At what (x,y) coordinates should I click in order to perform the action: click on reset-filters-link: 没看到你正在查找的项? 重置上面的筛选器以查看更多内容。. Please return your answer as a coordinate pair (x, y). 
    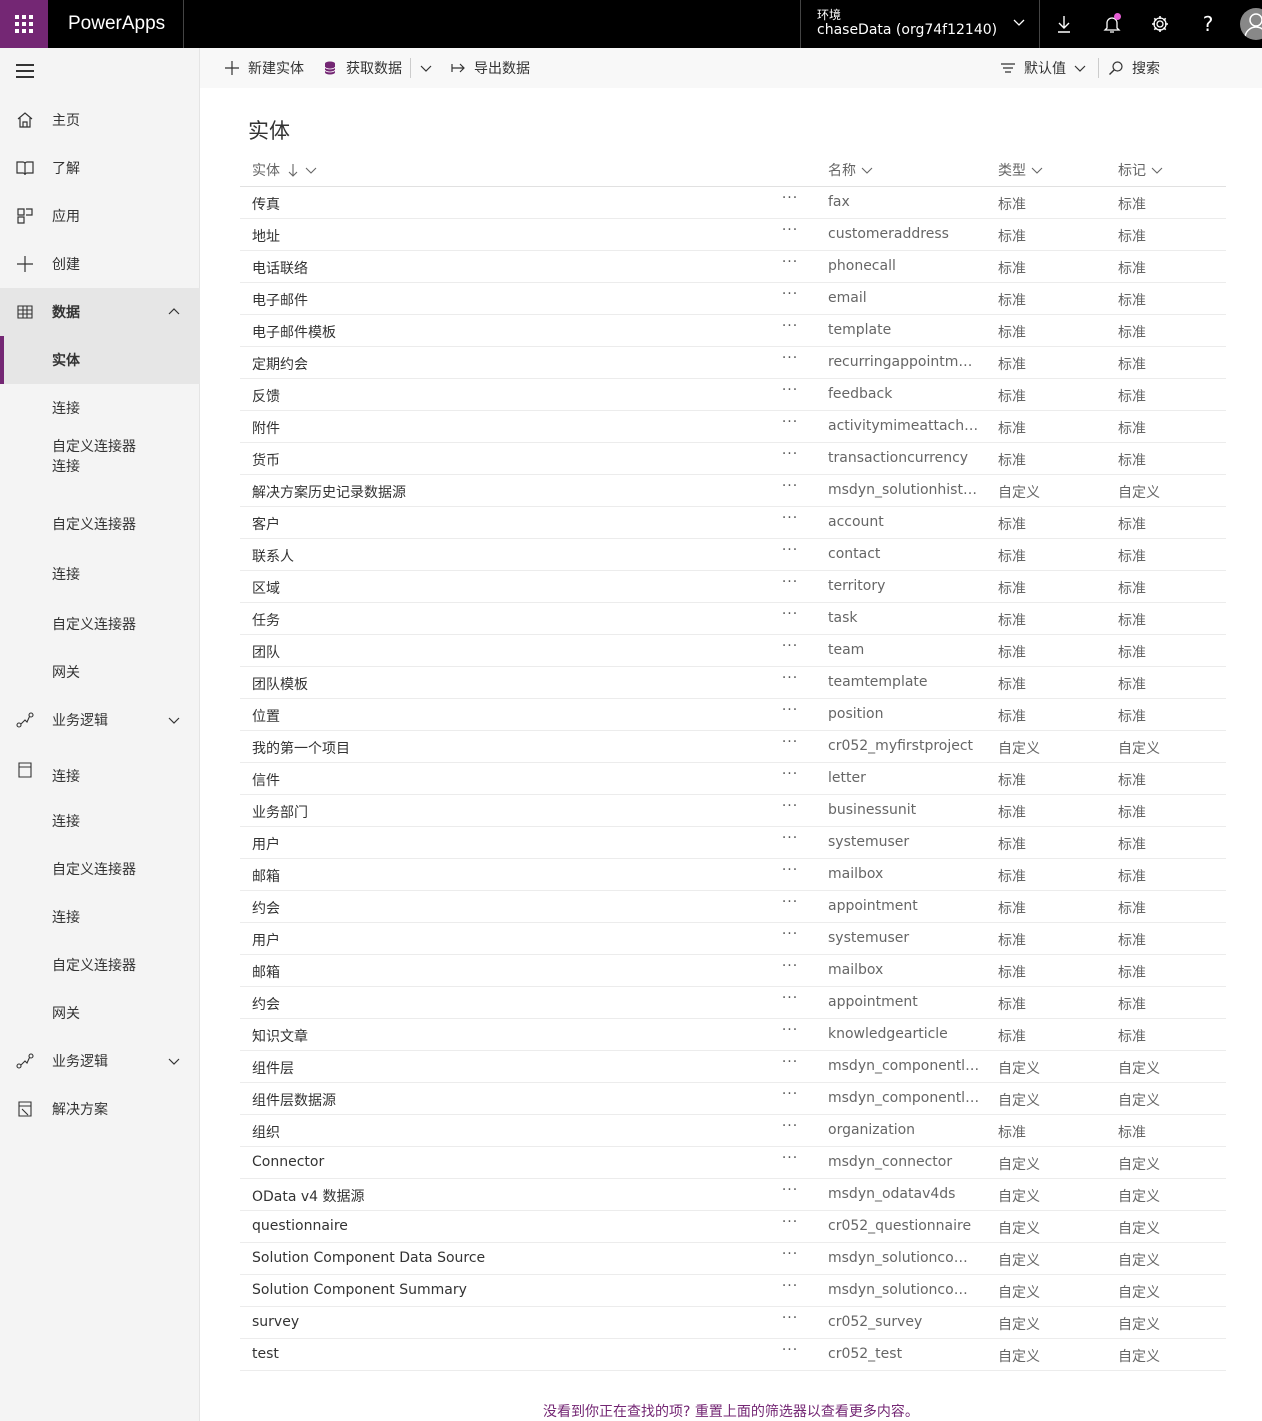
    Looking at the image, I should click on (731, 1411).